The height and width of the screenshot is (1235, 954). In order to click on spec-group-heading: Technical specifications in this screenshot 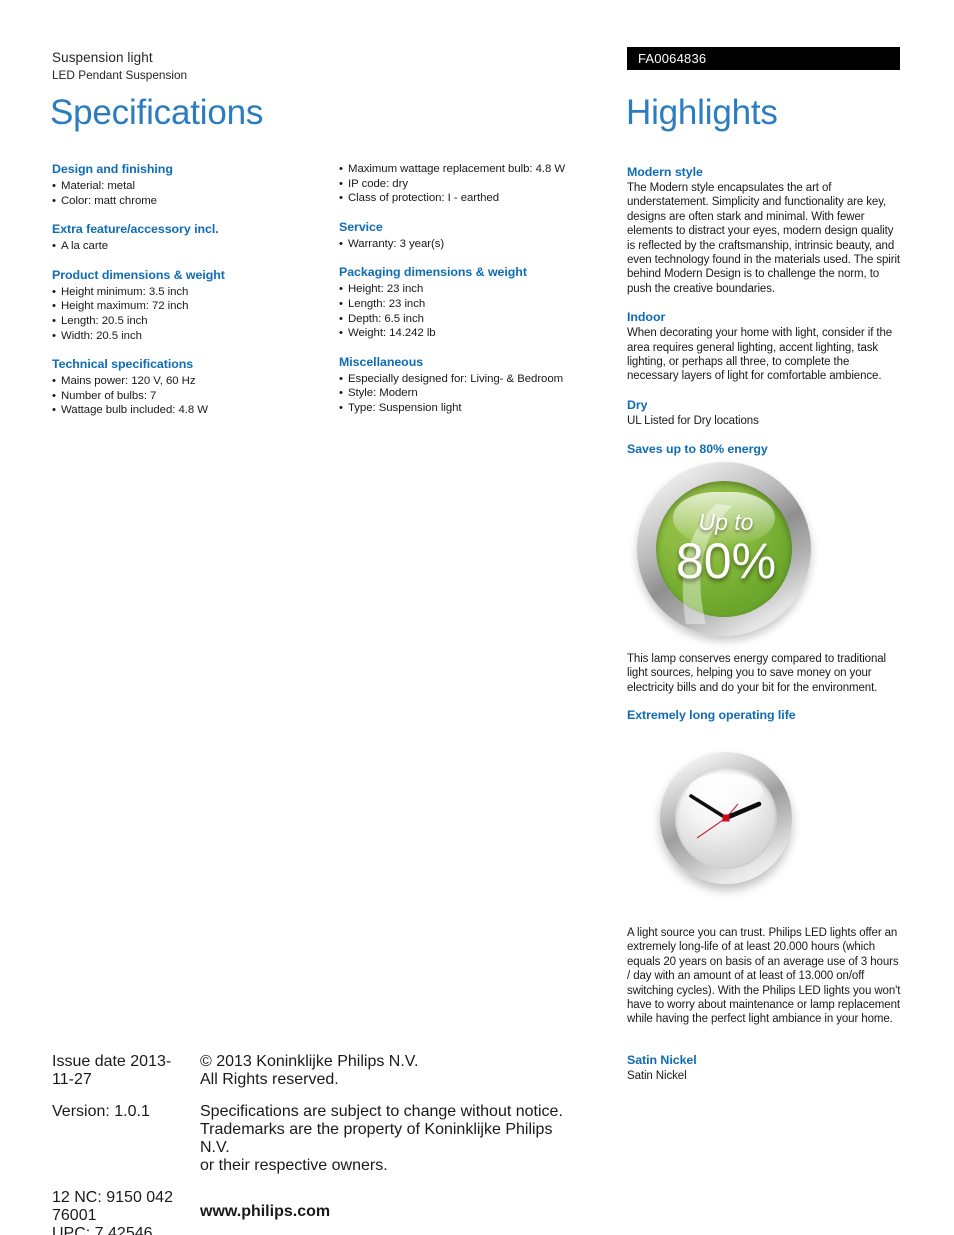, I will do `click(123, 364)`.